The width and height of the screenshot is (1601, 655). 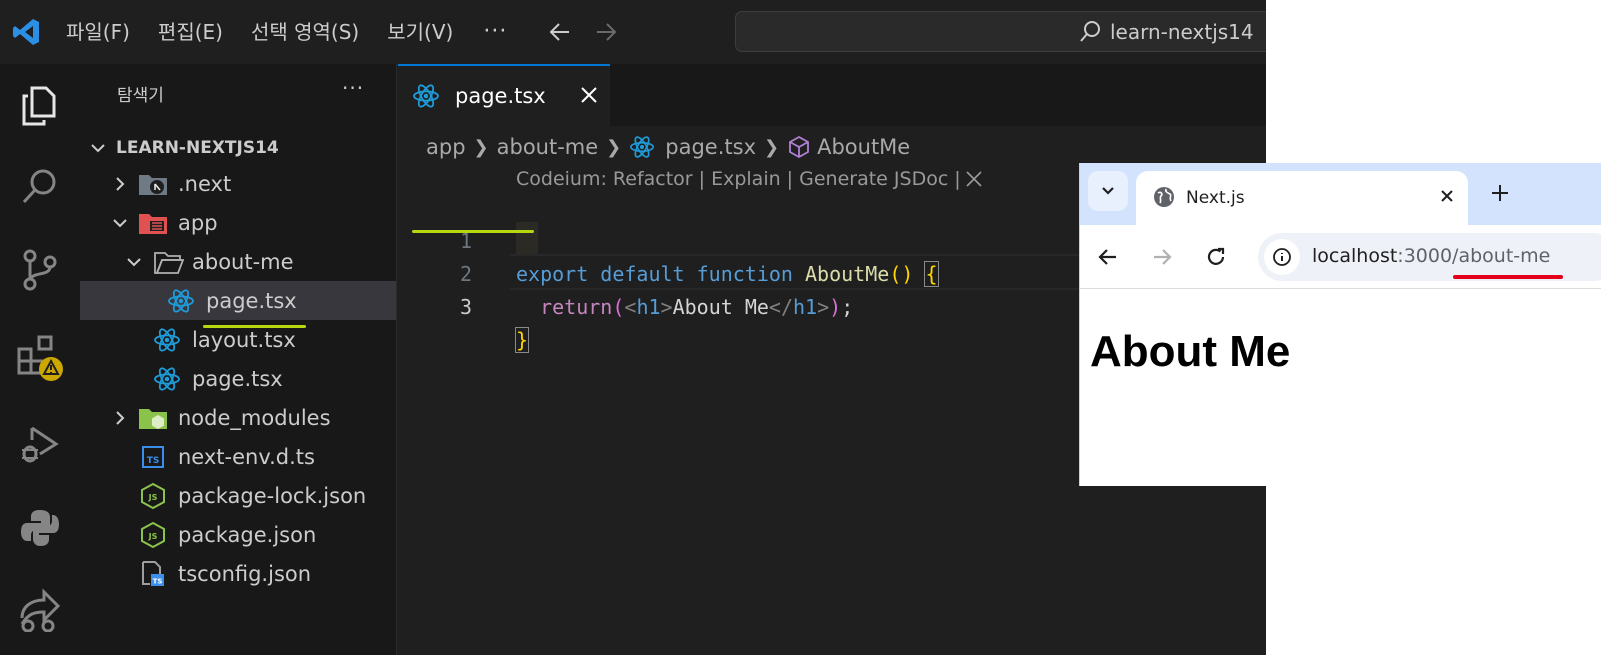 I want to click on tree-item-node-modules: node_modules, so click(x=238, y=417).